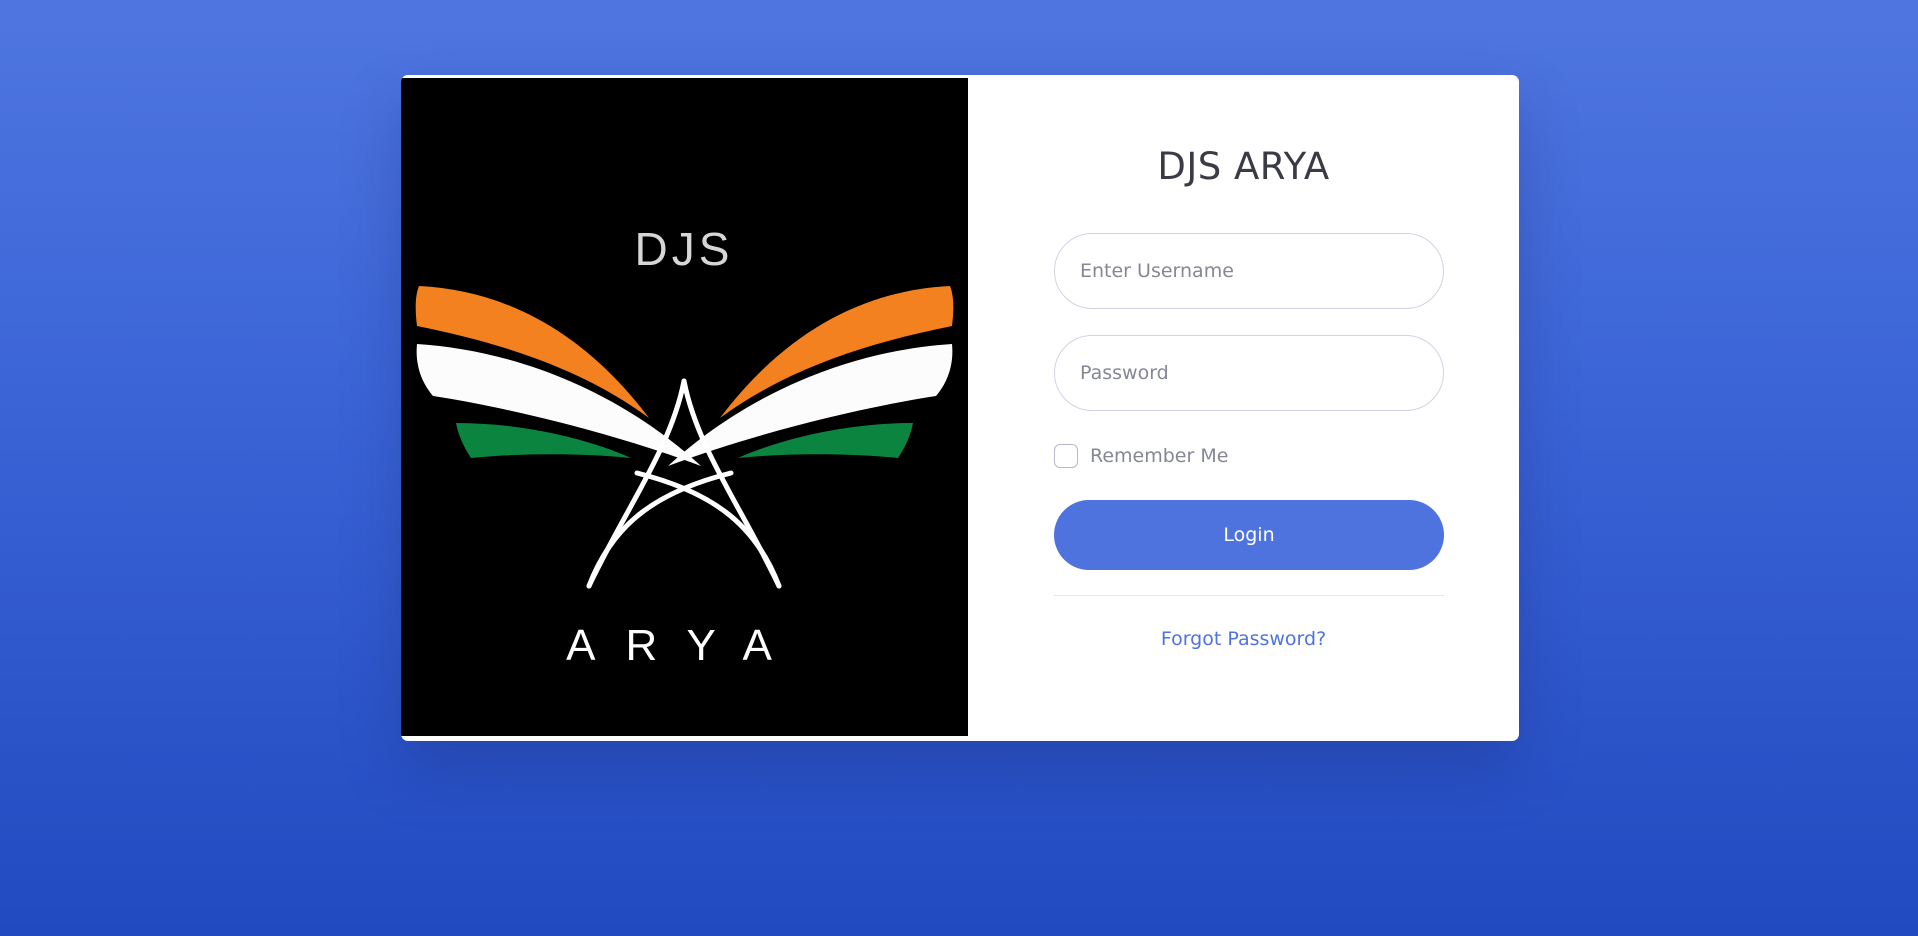 The image size is (1918, 936). What do you see at coordinates (1243, 639) in the screenshot?
I see `forgot-password-link: Forgot Password?` at bounding box center [1243, 639].